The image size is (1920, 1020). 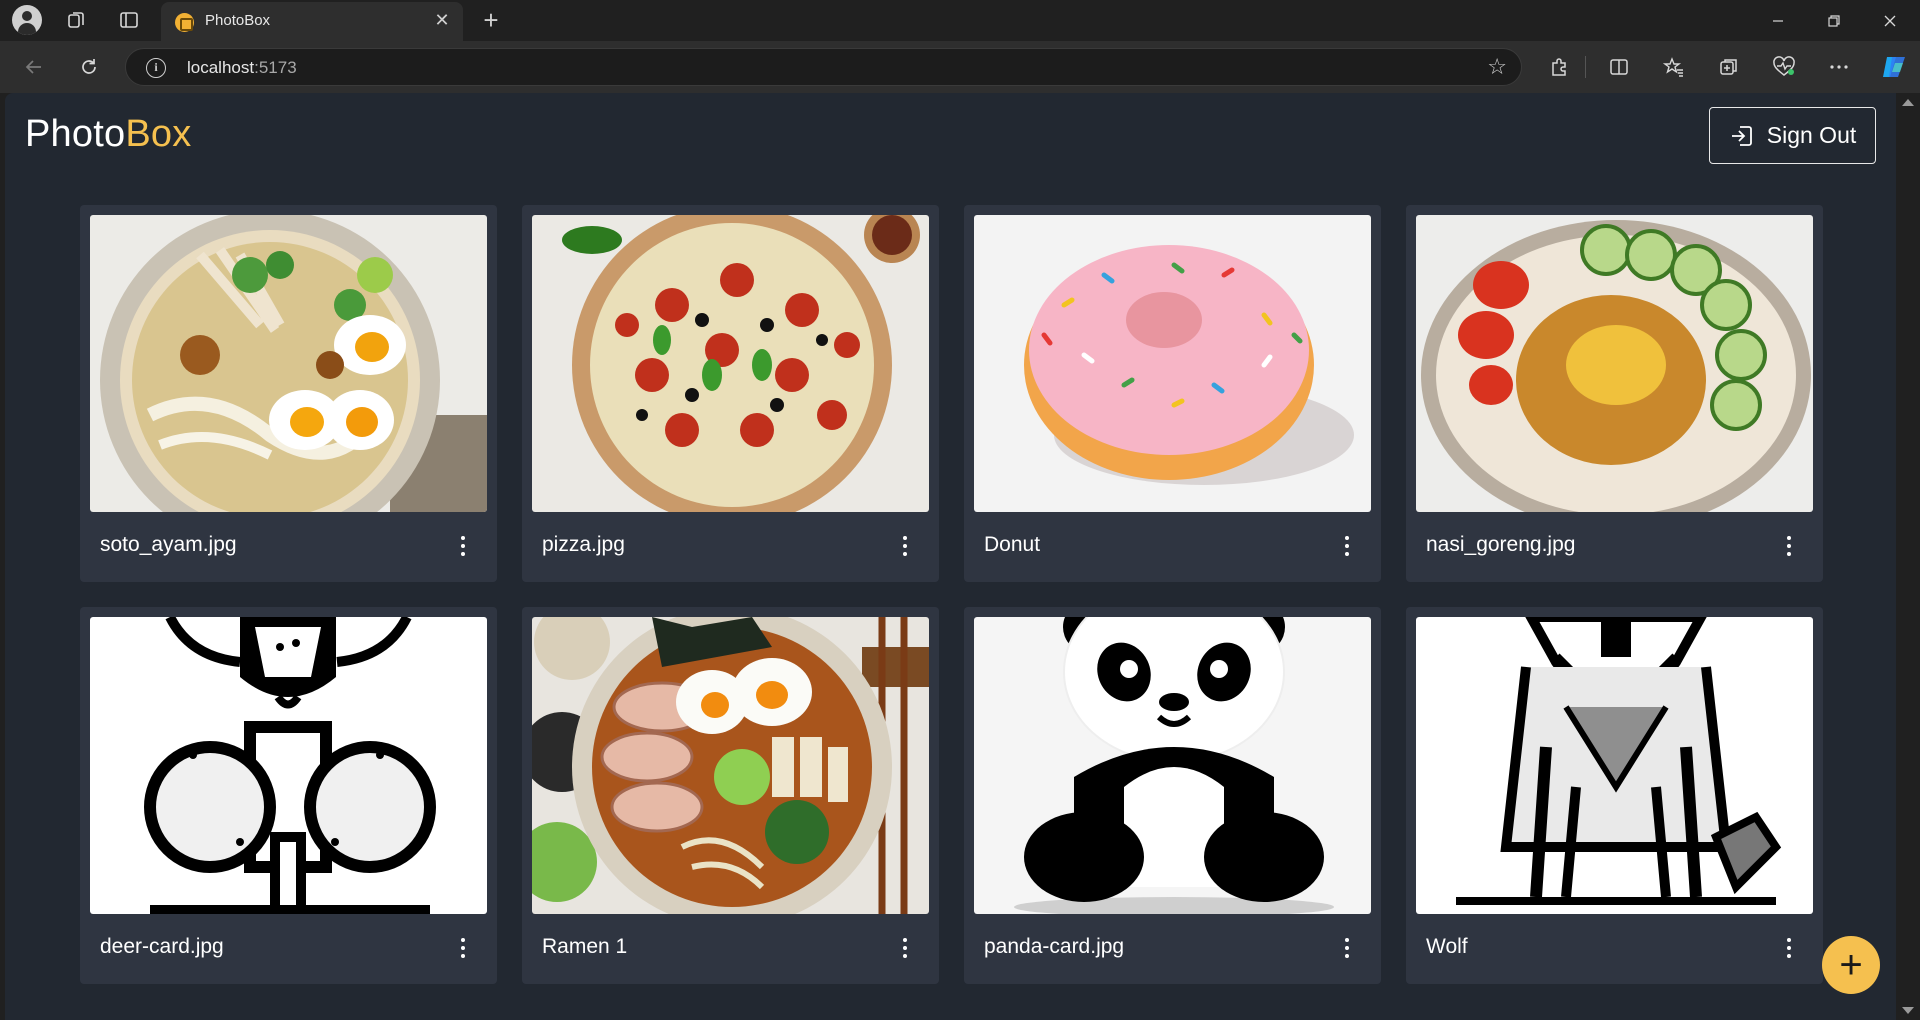 What do you see at coordinates (730, 765) in the screenshot?
I see `ramen-photo` at bounding box center [730, 765].